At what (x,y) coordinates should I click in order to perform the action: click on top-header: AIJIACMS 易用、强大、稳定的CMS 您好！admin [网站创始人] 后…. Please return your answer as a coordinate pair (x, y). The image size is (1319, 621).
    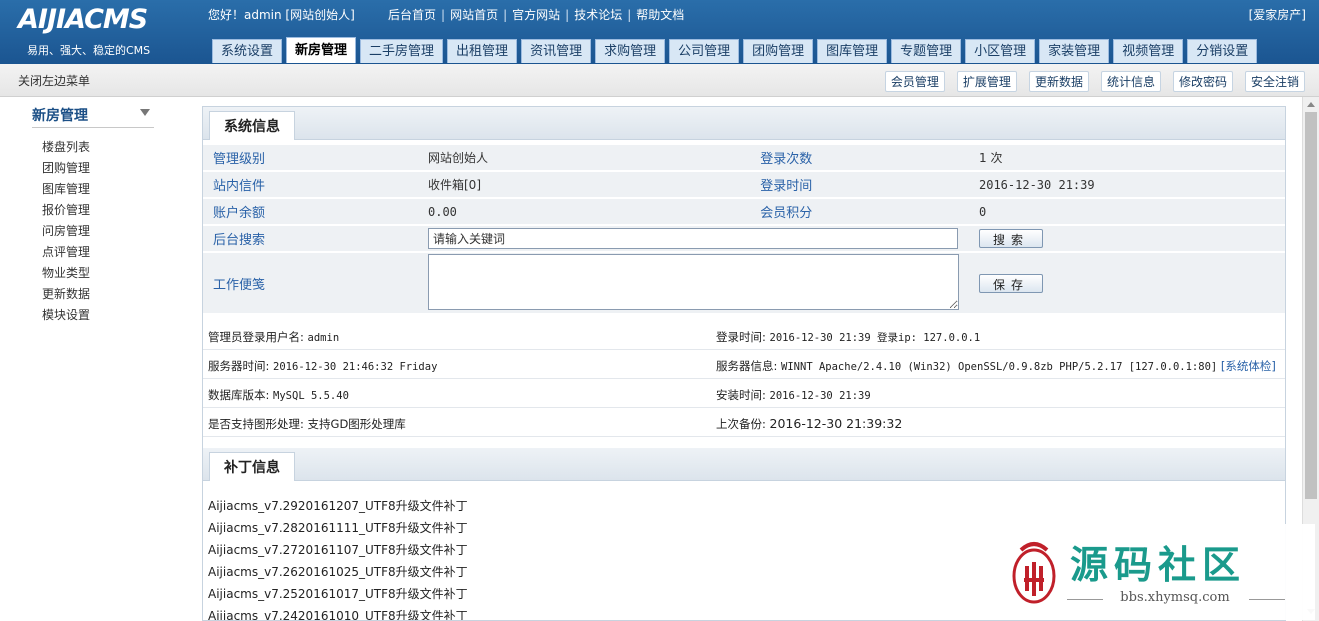
    Looking at the image, I should click on (659, 32).